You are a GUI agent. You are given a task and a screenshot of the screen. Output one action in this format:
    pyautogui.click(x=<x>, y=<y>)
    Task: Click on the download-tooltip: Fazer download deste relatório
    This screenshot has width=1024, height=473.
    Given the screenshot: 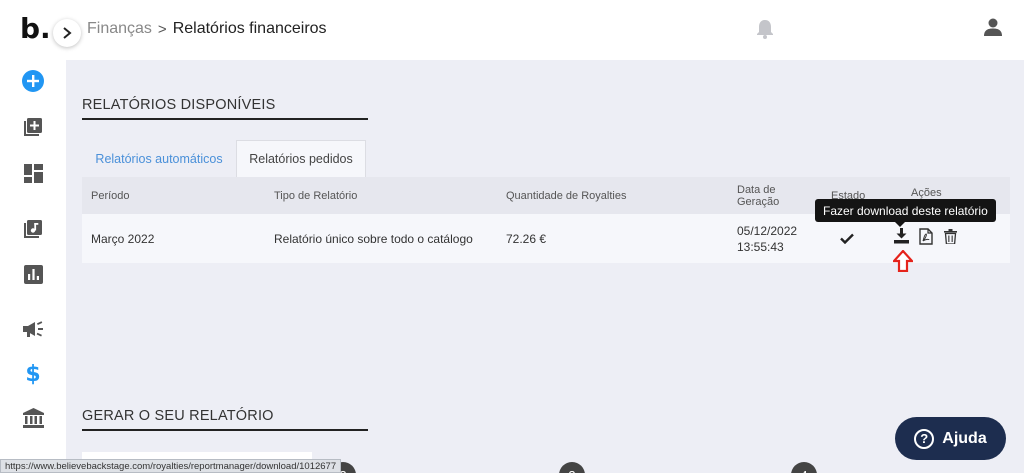 What is the action you would take?
    pyautogui.click(x=905, y=213)
    